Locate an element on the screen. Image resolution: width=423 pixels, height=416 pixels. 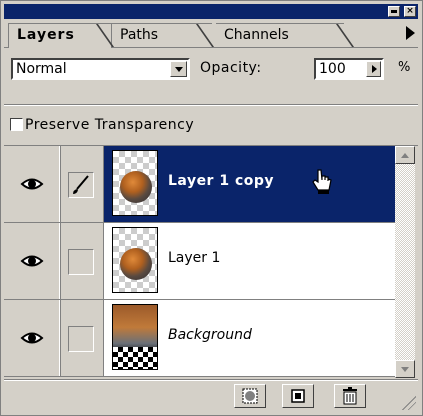
new-layer-icon is located at coordinates (298, 396).